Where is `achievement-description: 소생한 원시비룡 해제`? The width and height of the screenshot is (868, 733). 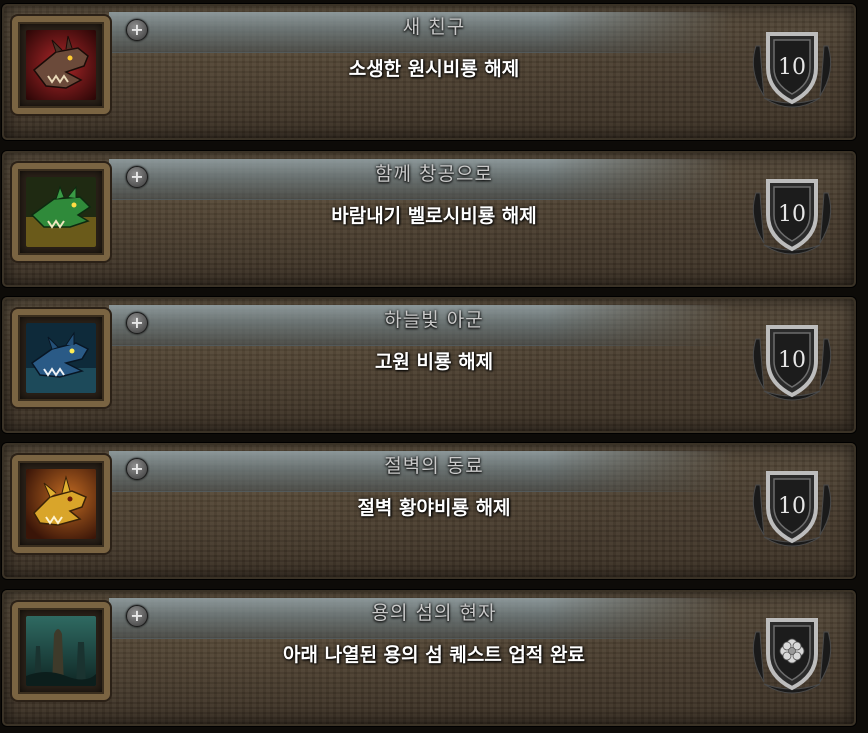 achievement-description: 소생한 원시비룡 해제 is located at coordinates (434, 69).